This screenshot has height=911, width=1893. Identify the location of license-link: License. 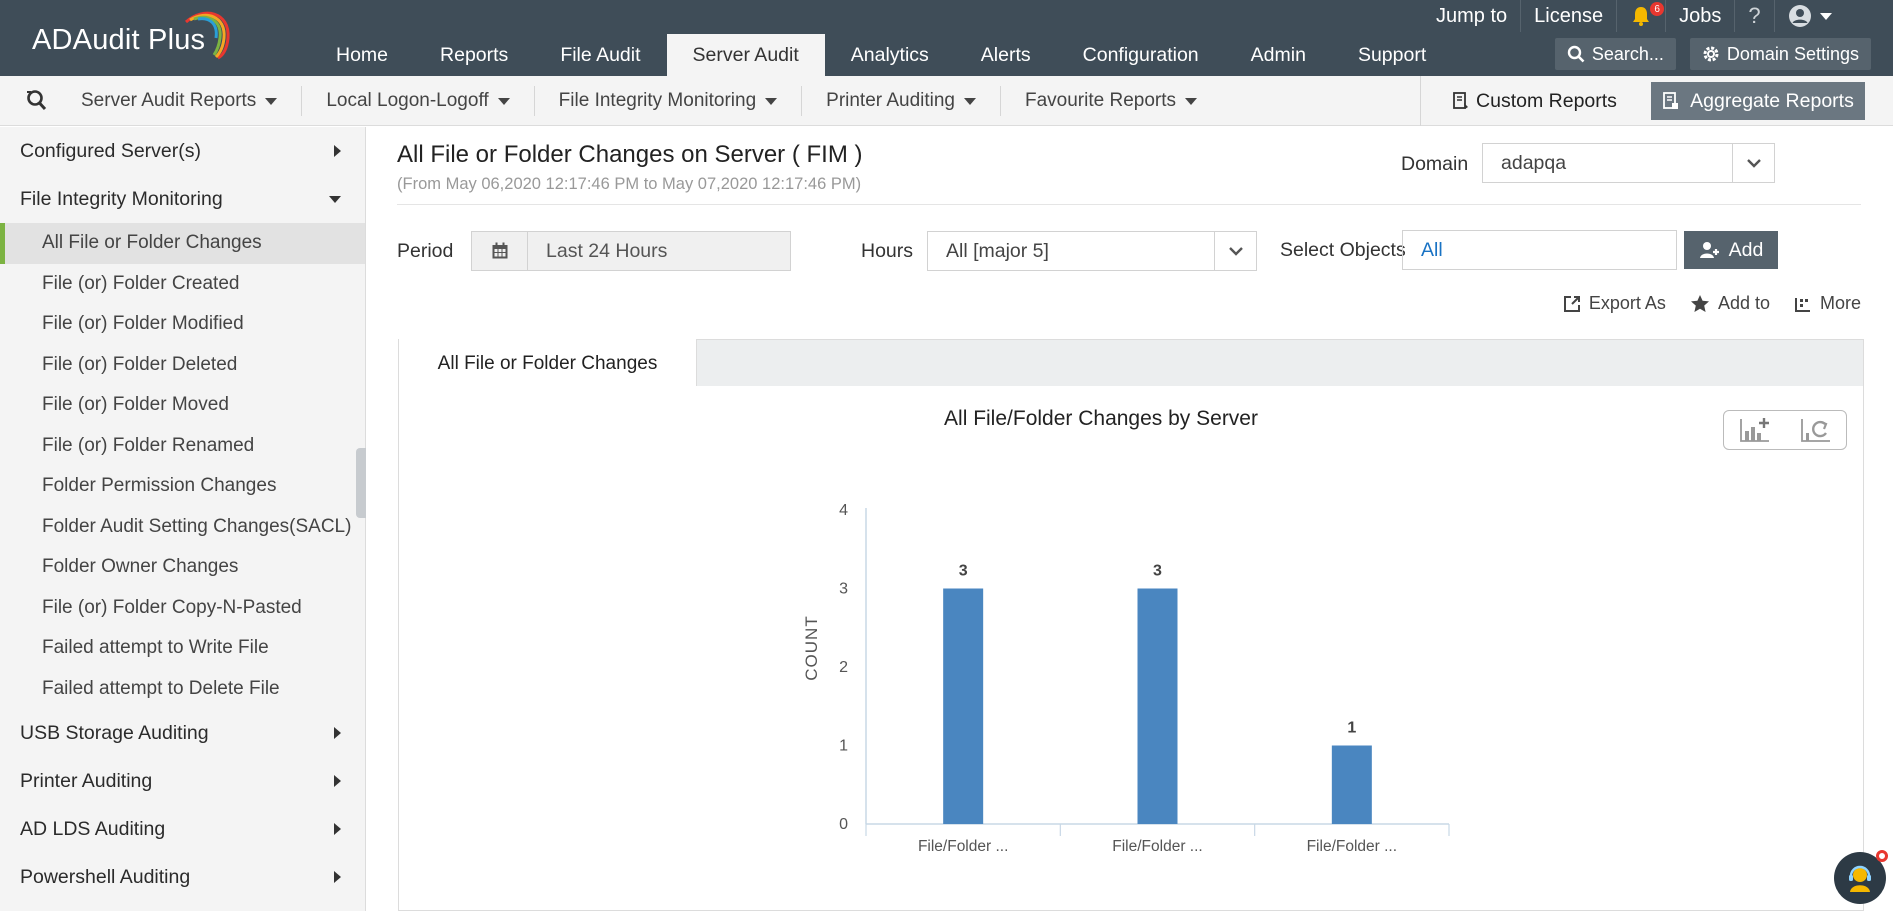
(1568, 16).